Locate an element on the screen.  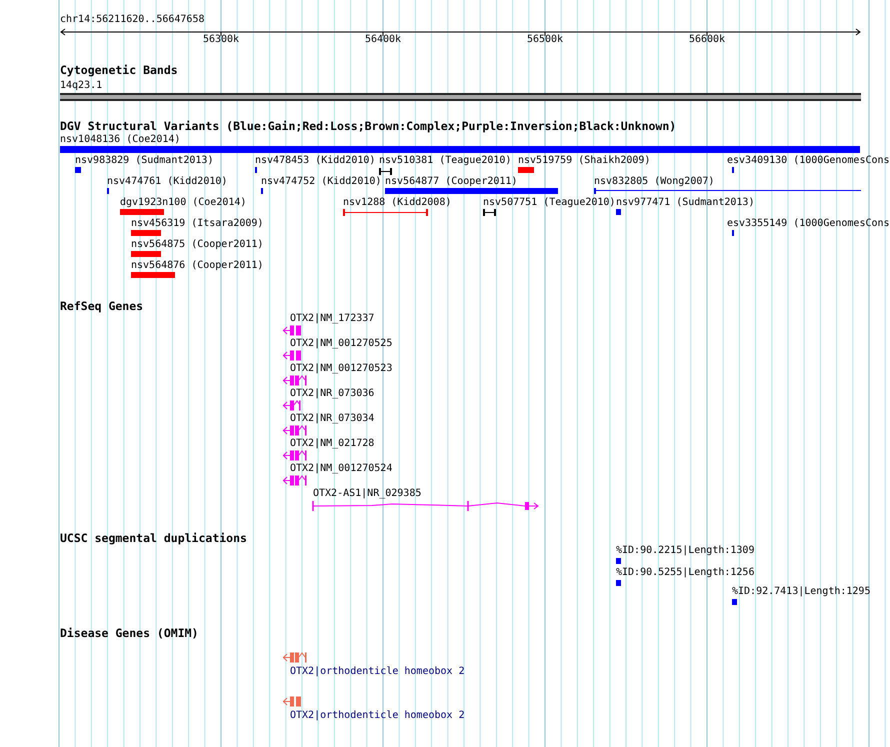
feature-label: nsv564877 (Cooper2011) is located at coordinates (451, 182).